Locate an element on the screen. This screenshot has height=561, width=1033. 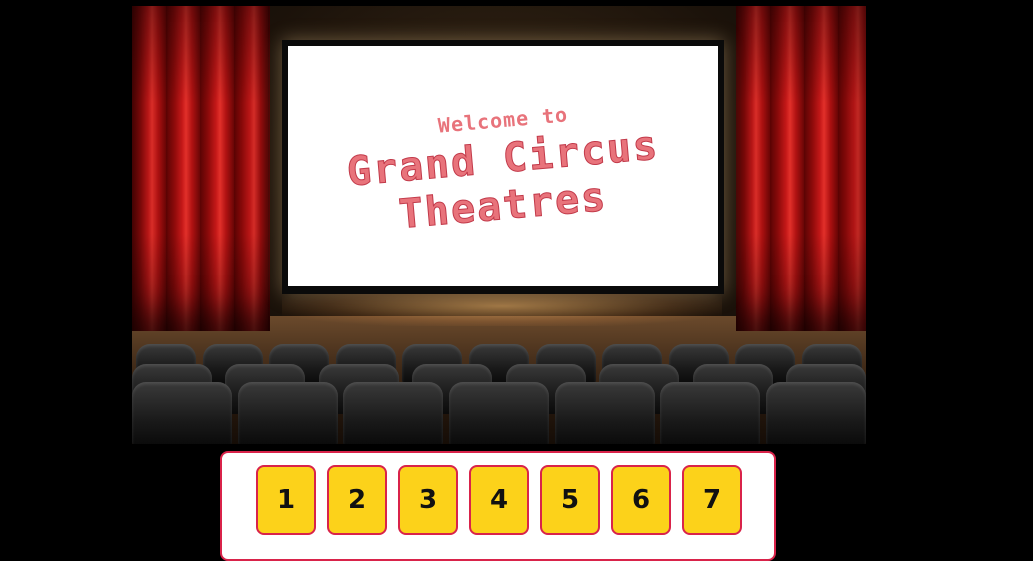
seat-button-6: 6 is located at coordinates (641, 500).